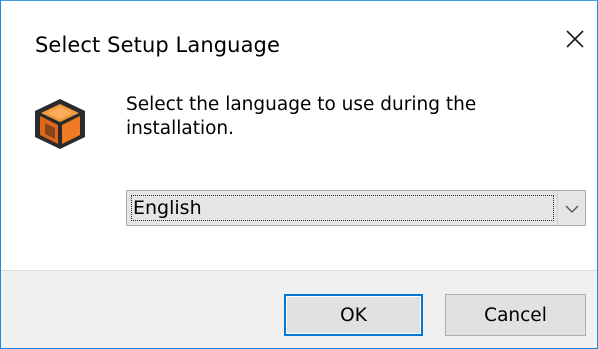  I want to click on selected-language: English, so click(167, 208).